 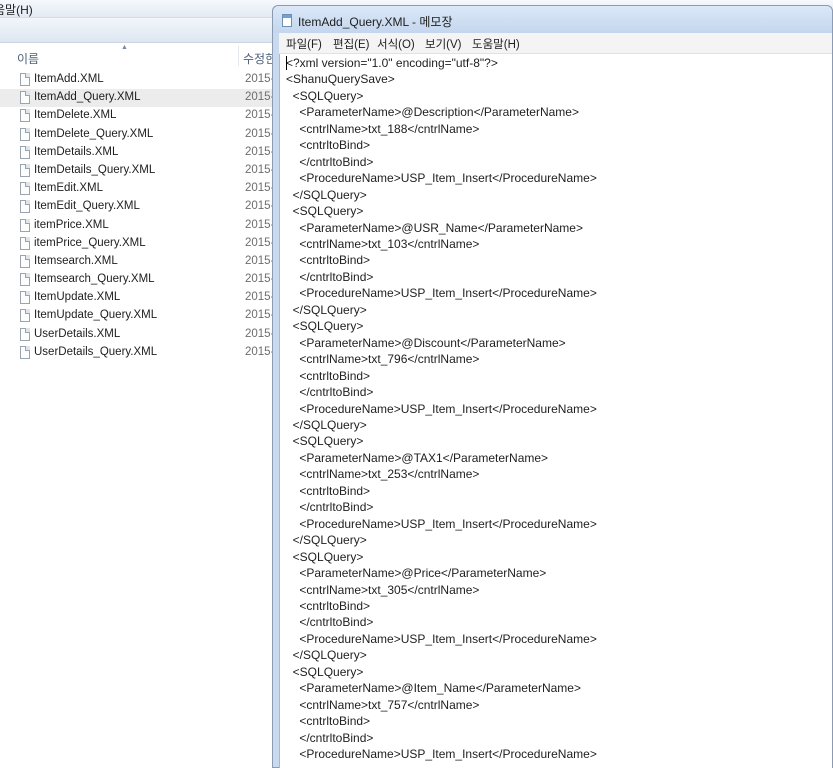 I want to click on file-row: ItemDelete.XML 2015-, so click(x=137, y=116).